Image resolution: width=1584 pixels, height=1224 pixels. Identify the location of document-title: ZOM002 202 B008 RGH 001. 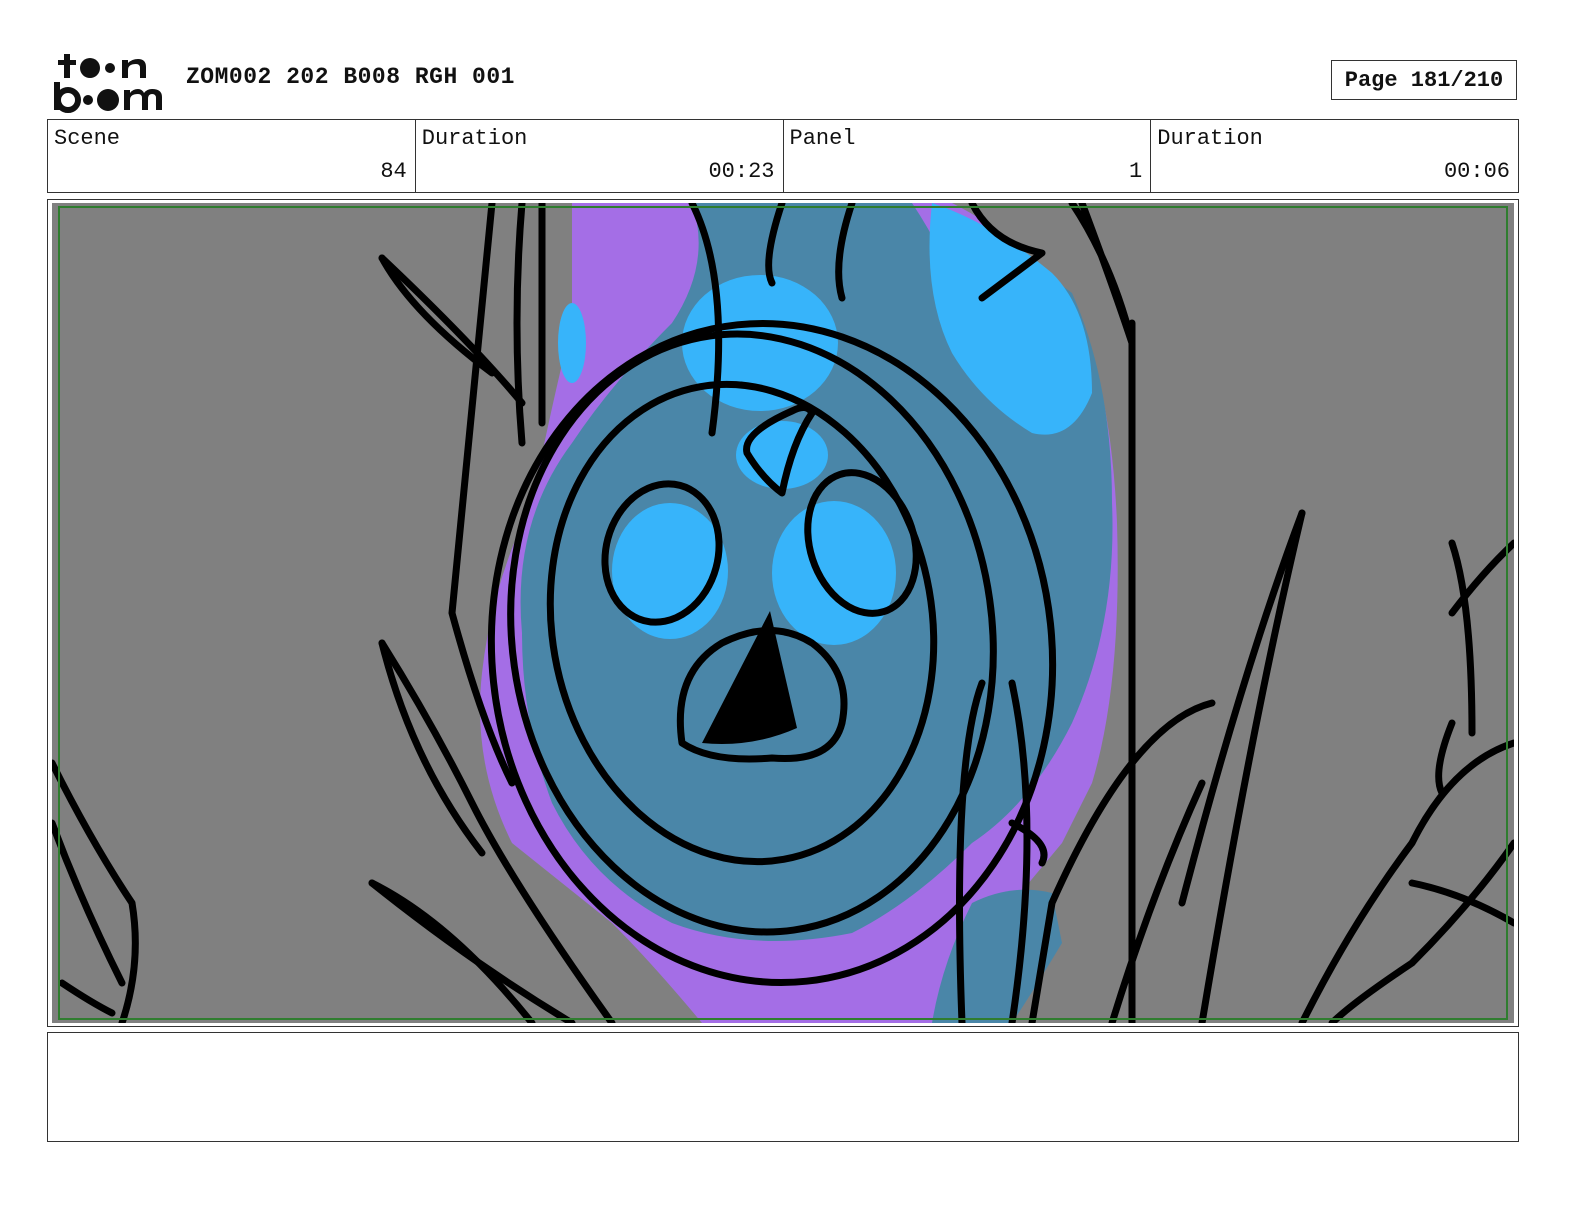
(350, 77).